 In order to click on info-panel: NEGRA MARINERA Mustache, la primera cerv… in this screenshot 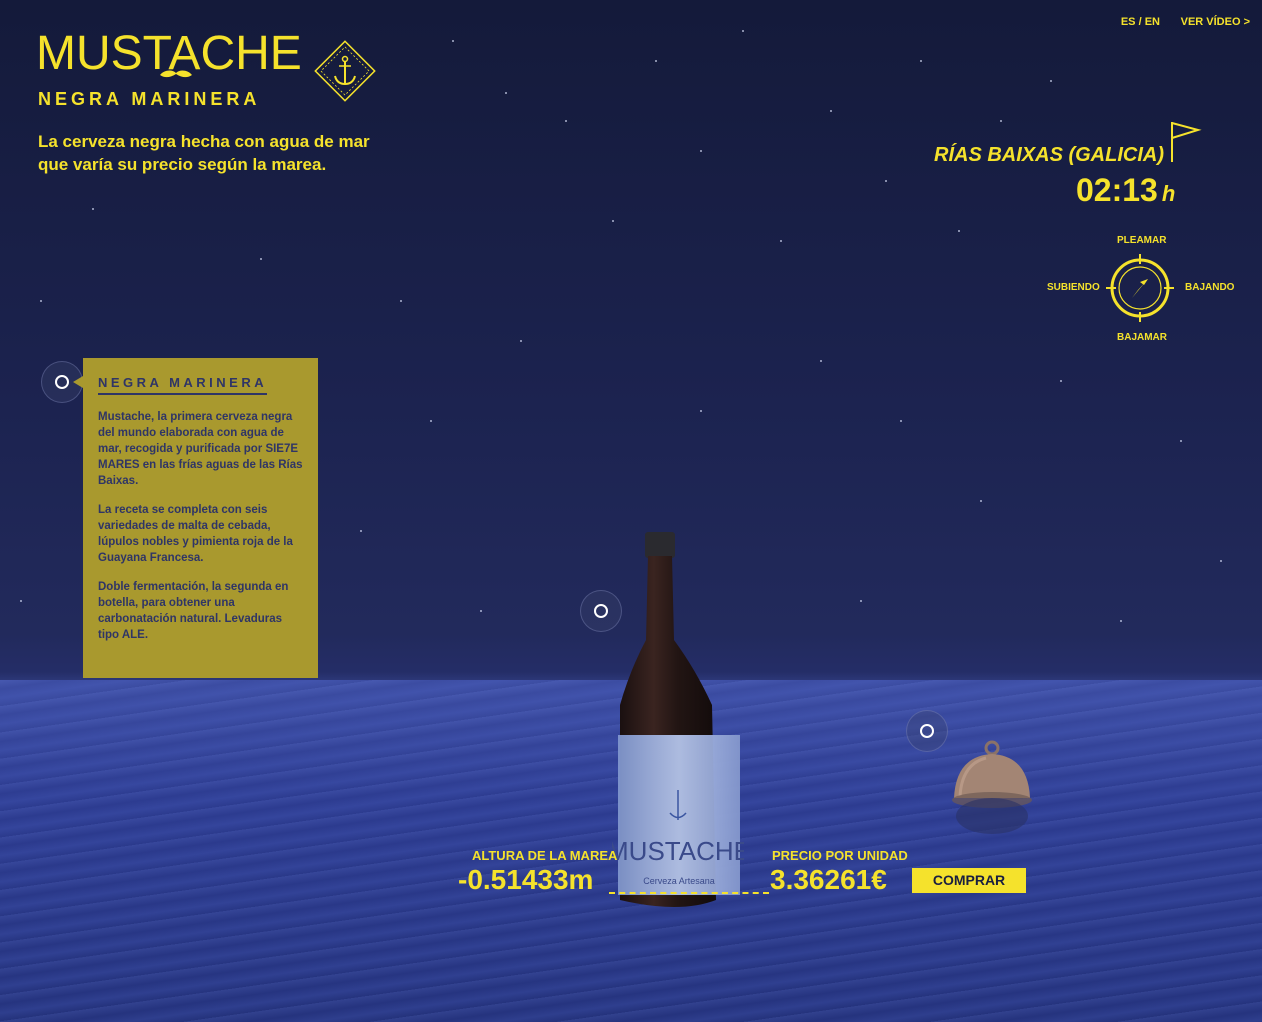, I will do `click(200, 518)`.